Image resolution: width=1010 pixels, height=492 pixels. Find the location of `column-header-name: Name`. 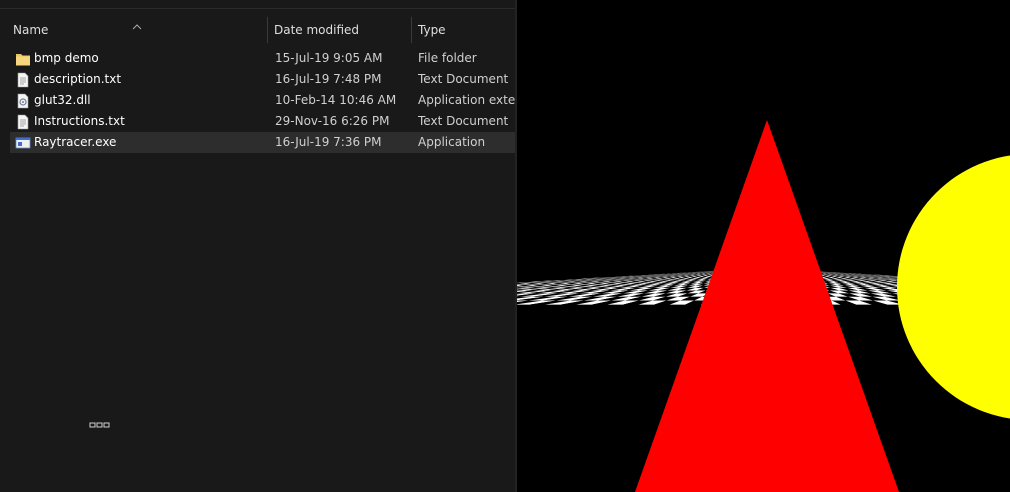

column-header-name: Name is located at coordinates (137, 30).